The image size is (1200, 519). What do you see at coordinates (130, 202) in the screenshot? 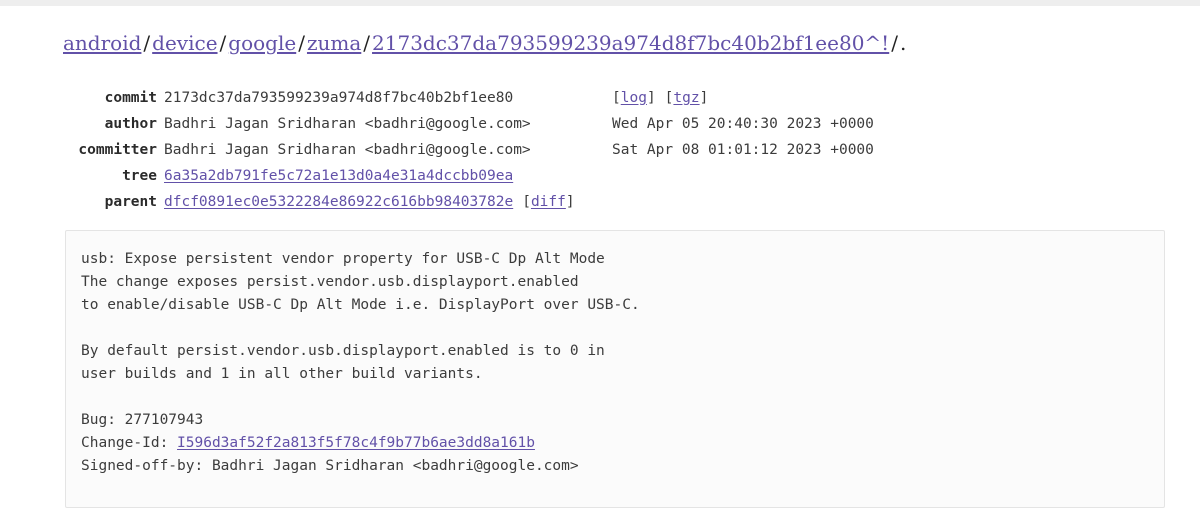
I see `metadata-label-parent: parent` at bounding box center [130, 202].